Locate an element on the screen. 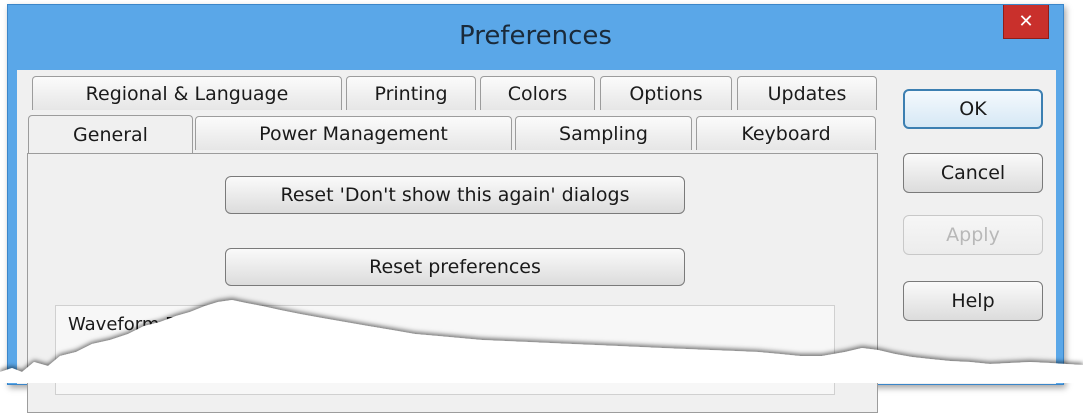  button-label: Apply is located at coordinates (973, 235).